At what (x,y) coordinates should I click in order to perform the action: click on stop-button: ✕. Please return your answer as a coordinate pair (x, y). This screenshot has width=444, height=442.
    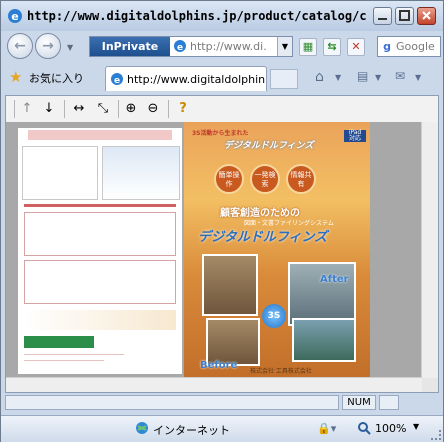
    Looking at the image, I should click on (356, 47).